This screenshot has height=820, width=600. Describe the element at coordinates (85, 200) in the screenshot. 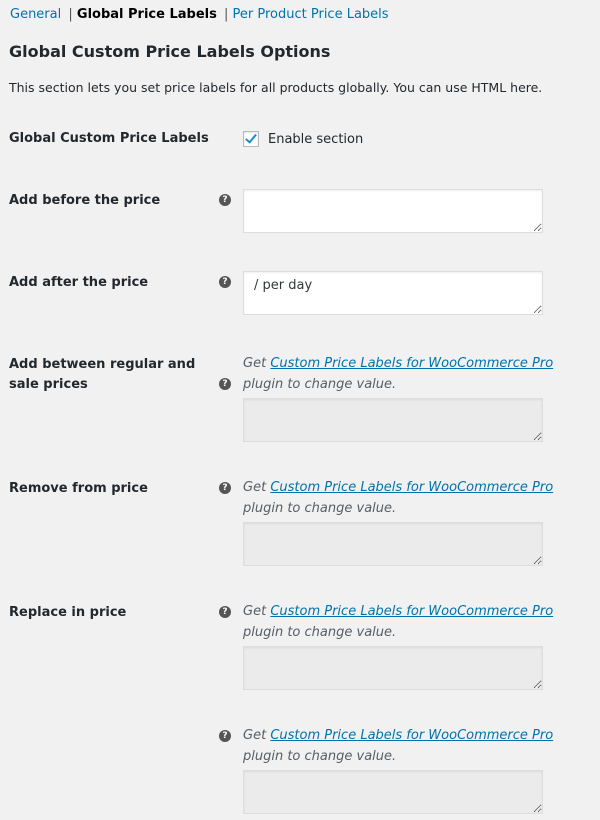

I see `before-price-label: Add before the price` at that location.